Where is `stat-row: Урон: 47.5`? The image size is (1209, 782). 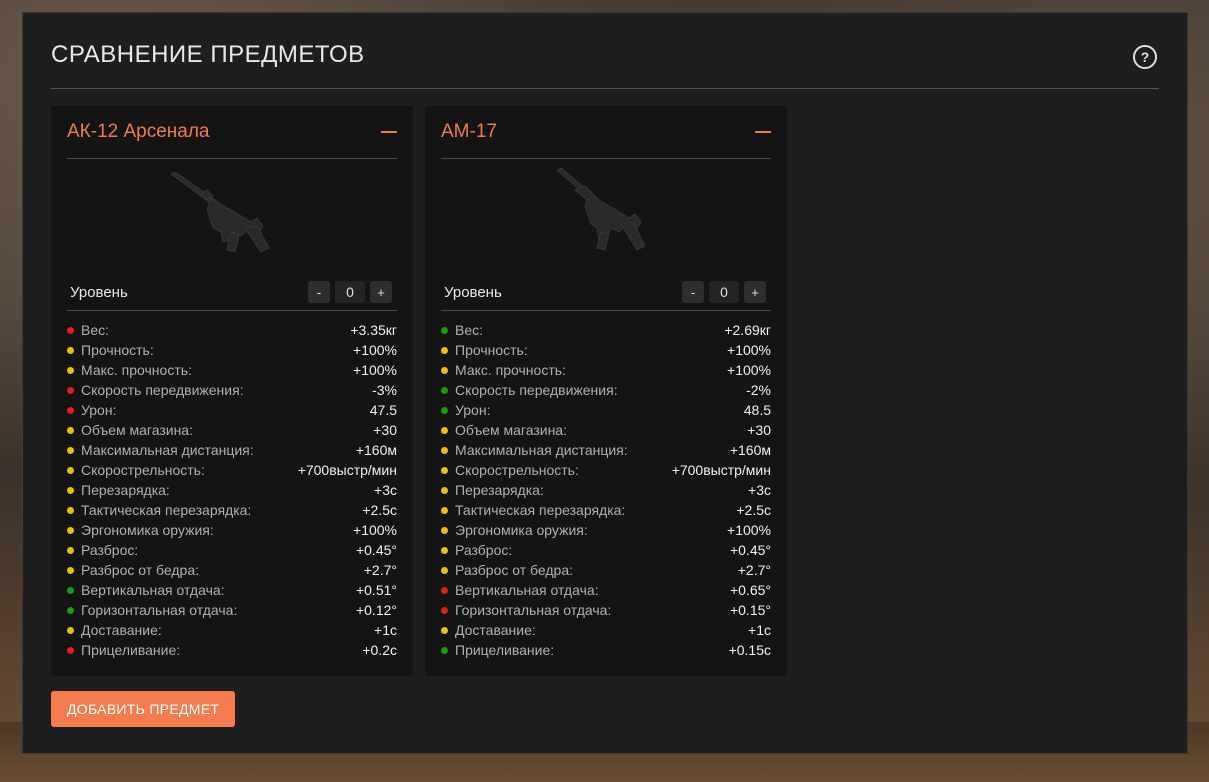
stat-row: Урон: 47.5 is located at coordinates (232, 410).